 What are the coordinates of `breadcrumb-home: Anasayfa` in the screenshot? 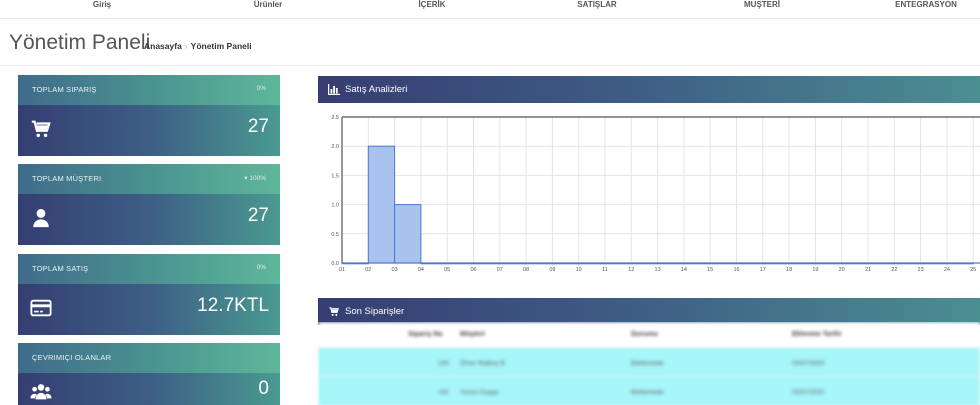 It's located at (163, 46).